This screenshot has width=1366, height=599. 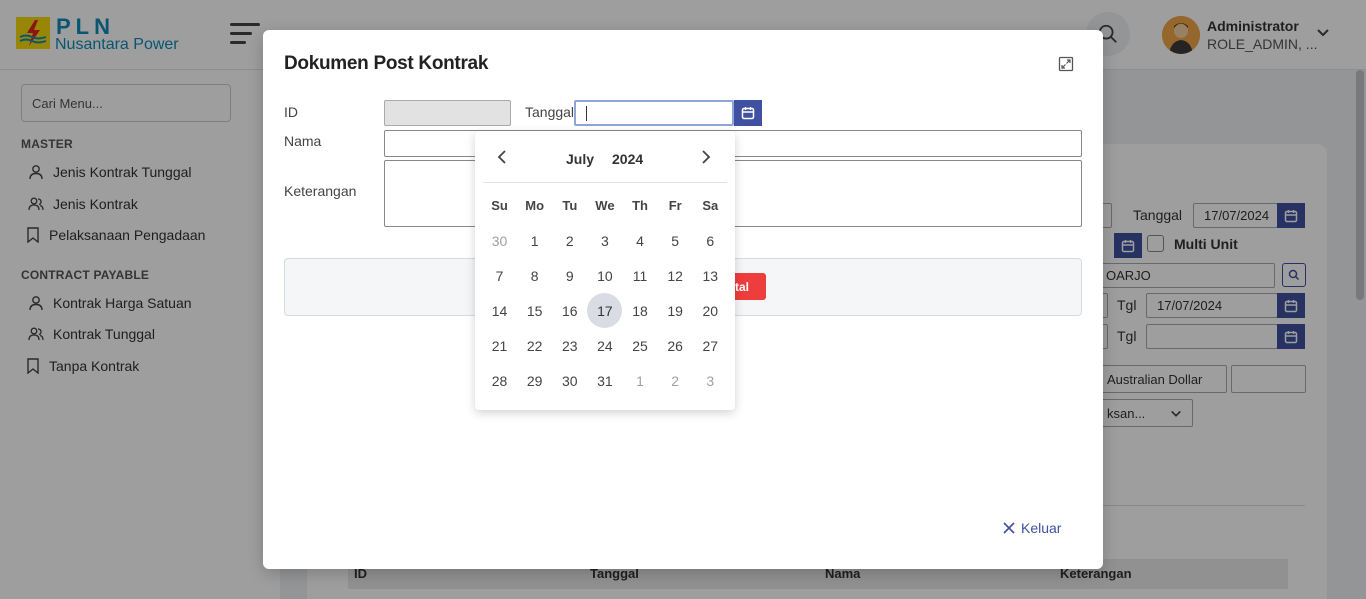 I want to click on calendar-day-number: 18, so click(x=640, y=310).